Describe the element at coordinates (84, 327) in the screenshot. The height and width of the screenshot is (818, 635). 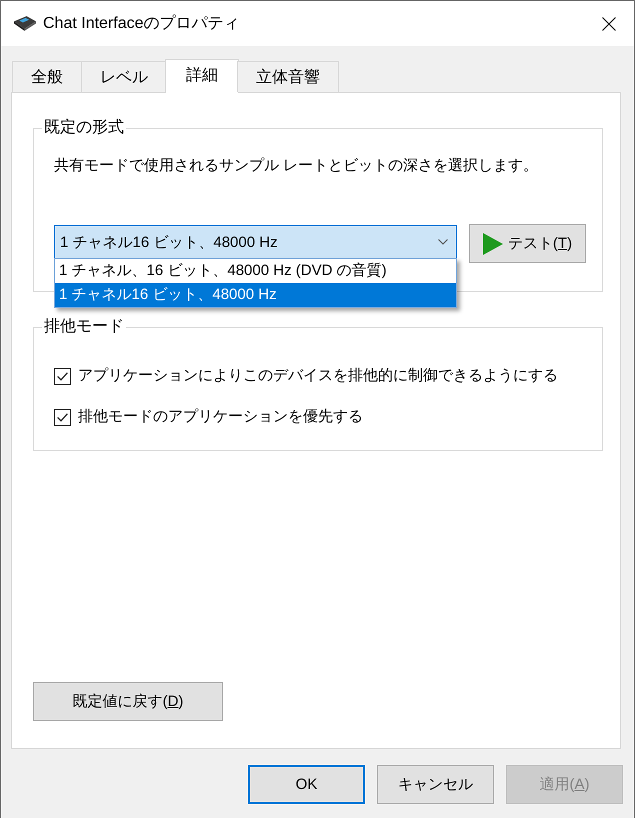
I see `group-title: 排他モード` at that location.